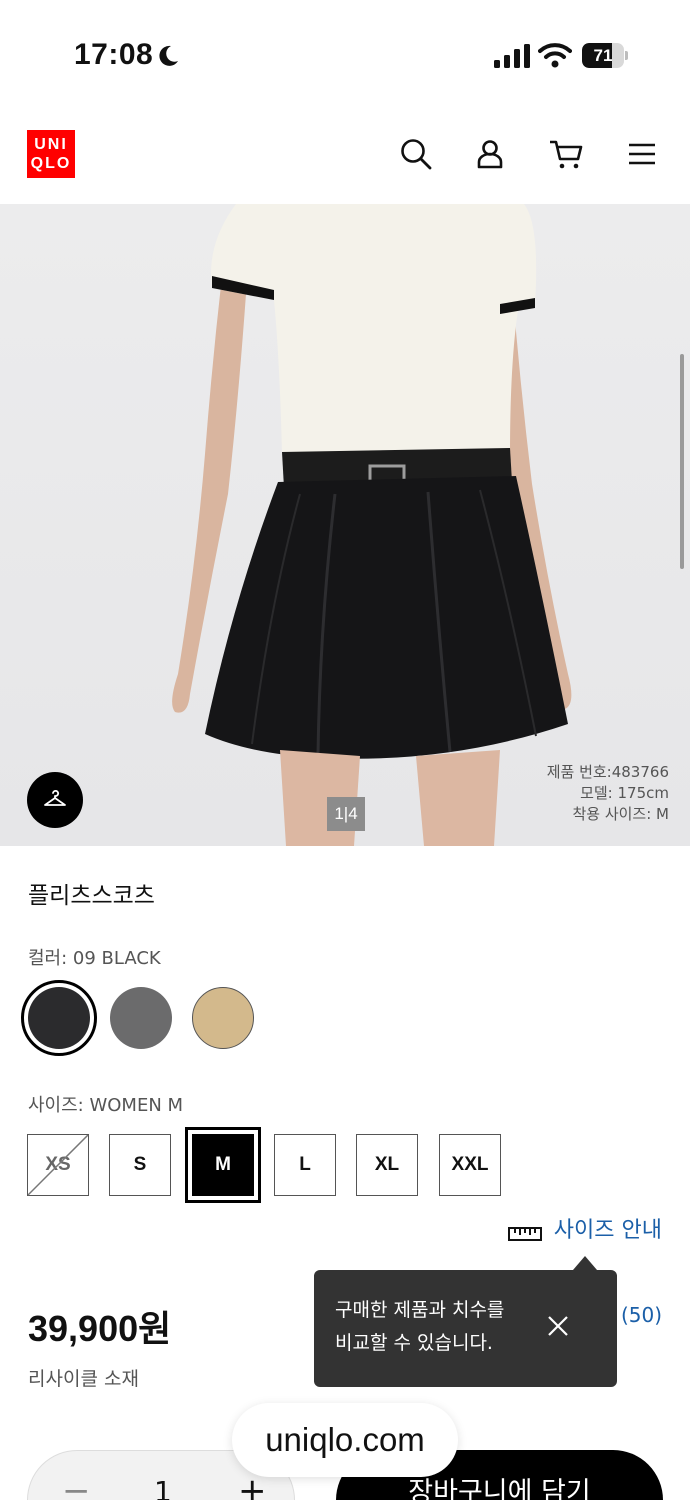 The image size is (690, 1500). I want to click on hanger-icon, so click(55, 797).